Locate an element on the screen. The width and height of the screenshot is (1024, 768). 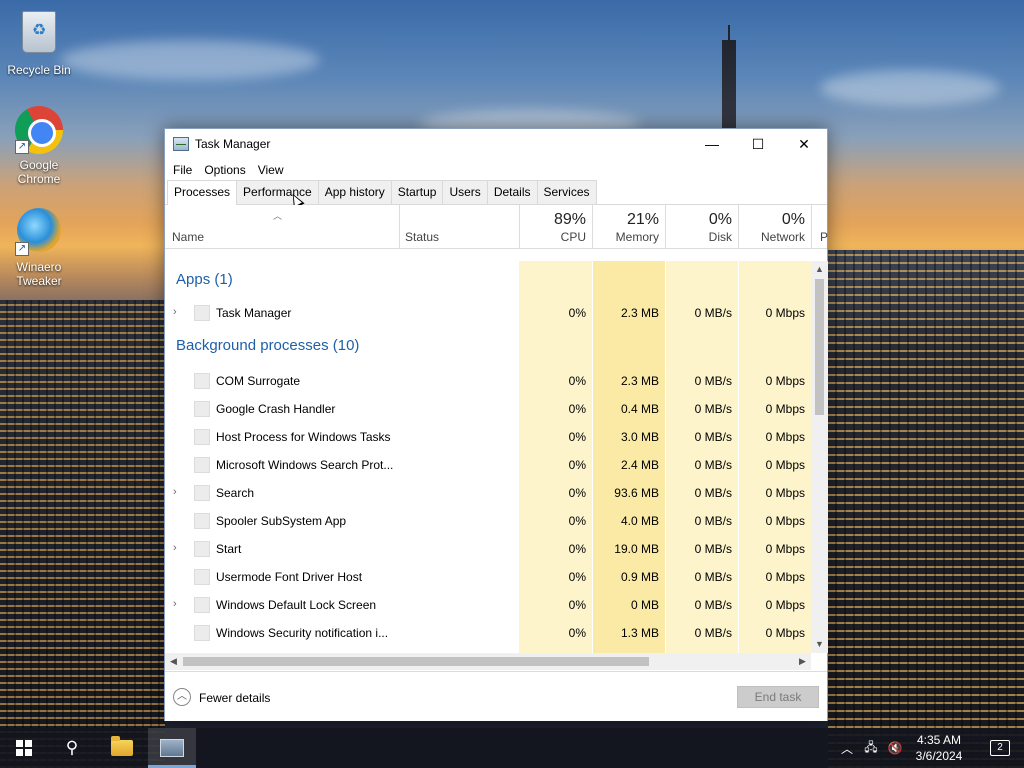
table-row: Google Crash Handler 0% 0.4 MB 0 MB/s 0 Mbps is located at coordinates (488, 409).